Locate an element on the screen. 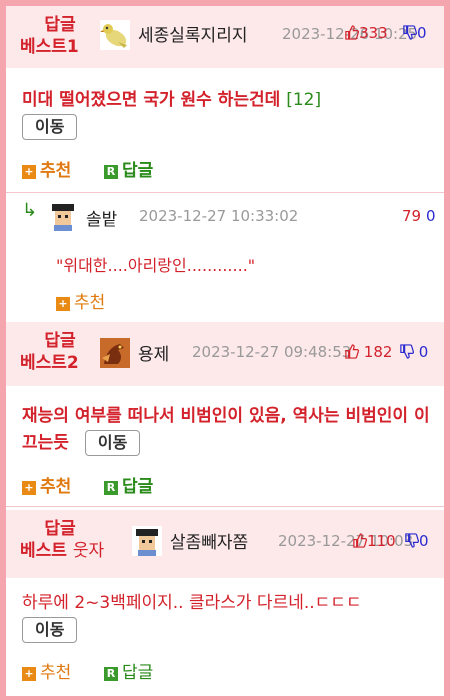 This screenshot has width=450, height=700. comment-count: [12] is located at coordinates (304, 100).